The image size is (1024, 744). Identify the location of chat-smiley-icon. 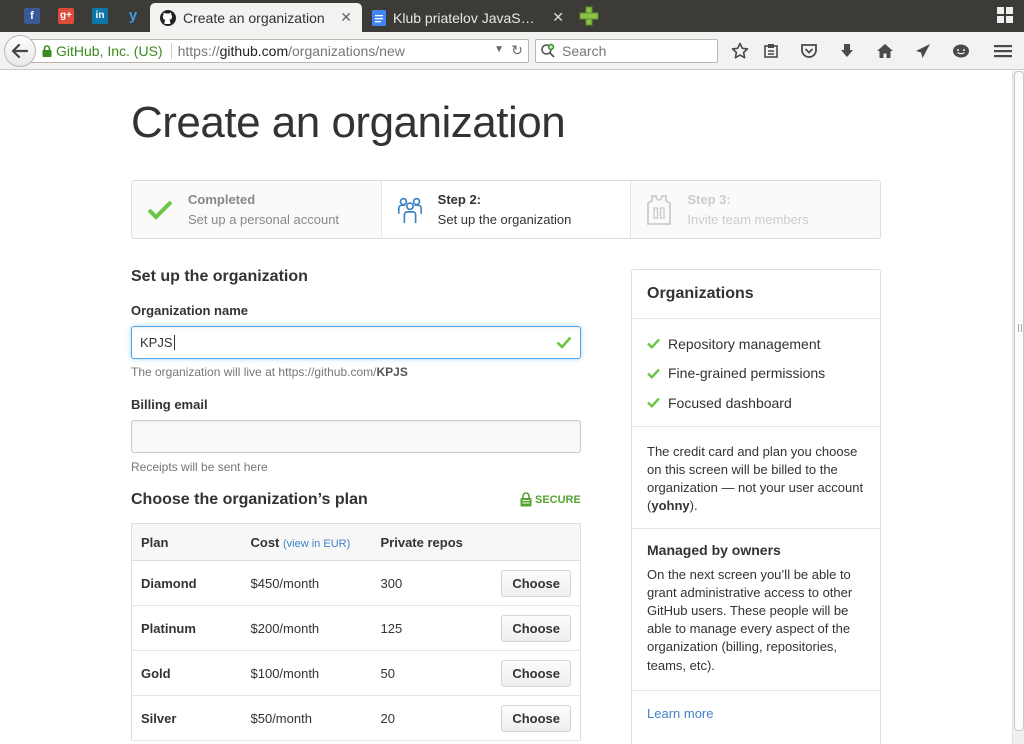
(961, 51).